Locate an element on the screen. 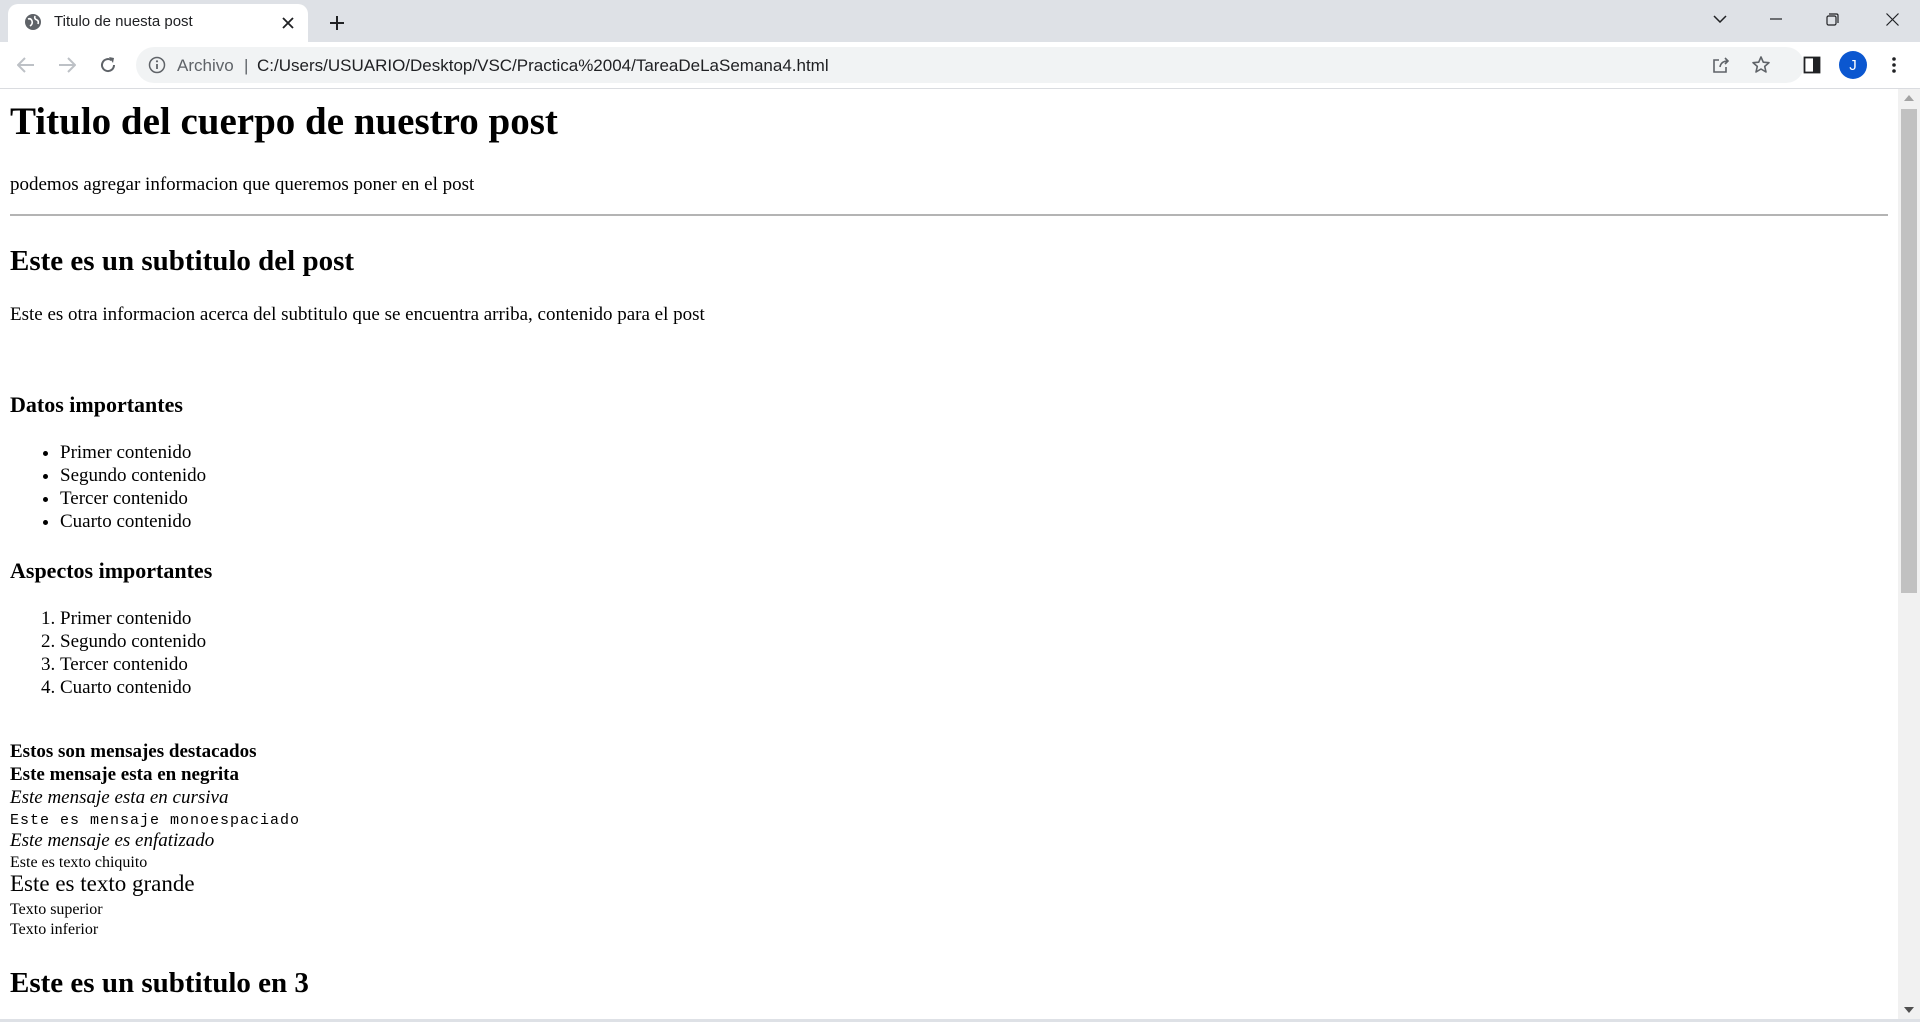 The width and height of the screenshot is (1920, 1022). address-scheme-label: Archivo is located at coordinates (205, 65).